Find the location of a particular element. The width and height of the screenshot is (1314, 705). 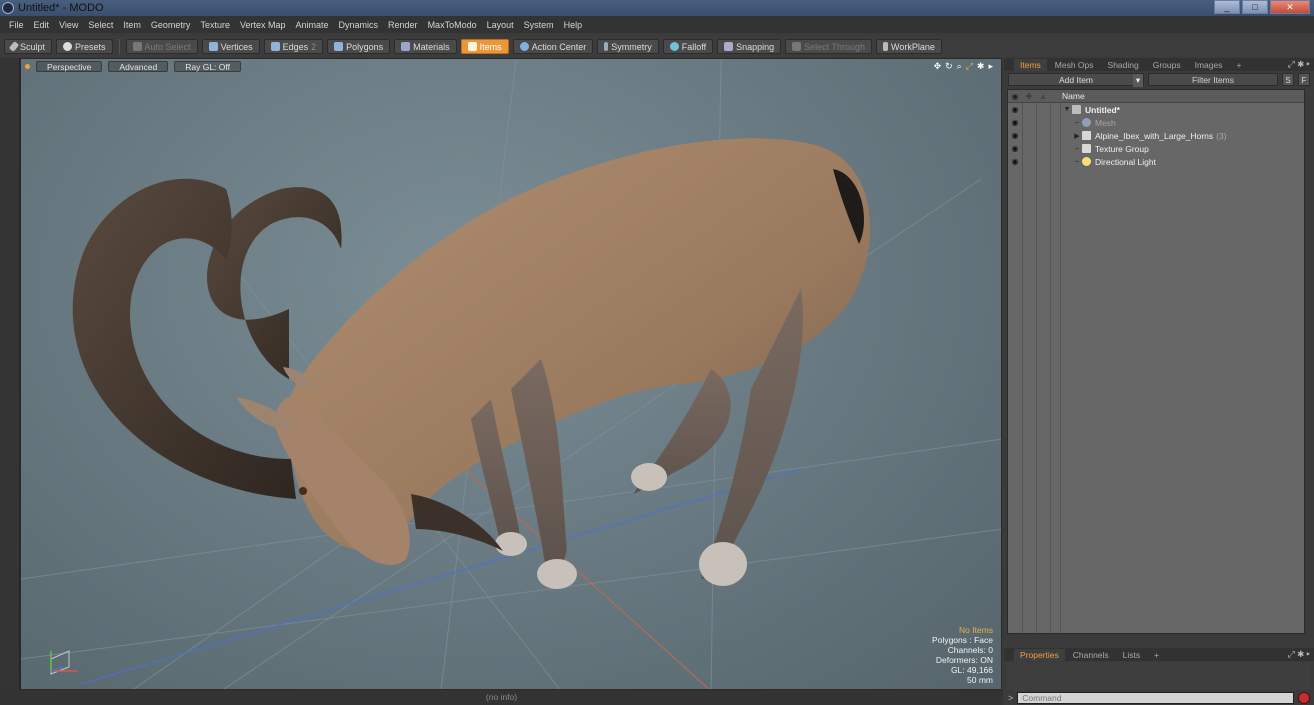

presets-button: Presets is located at coordinates (84, 46).